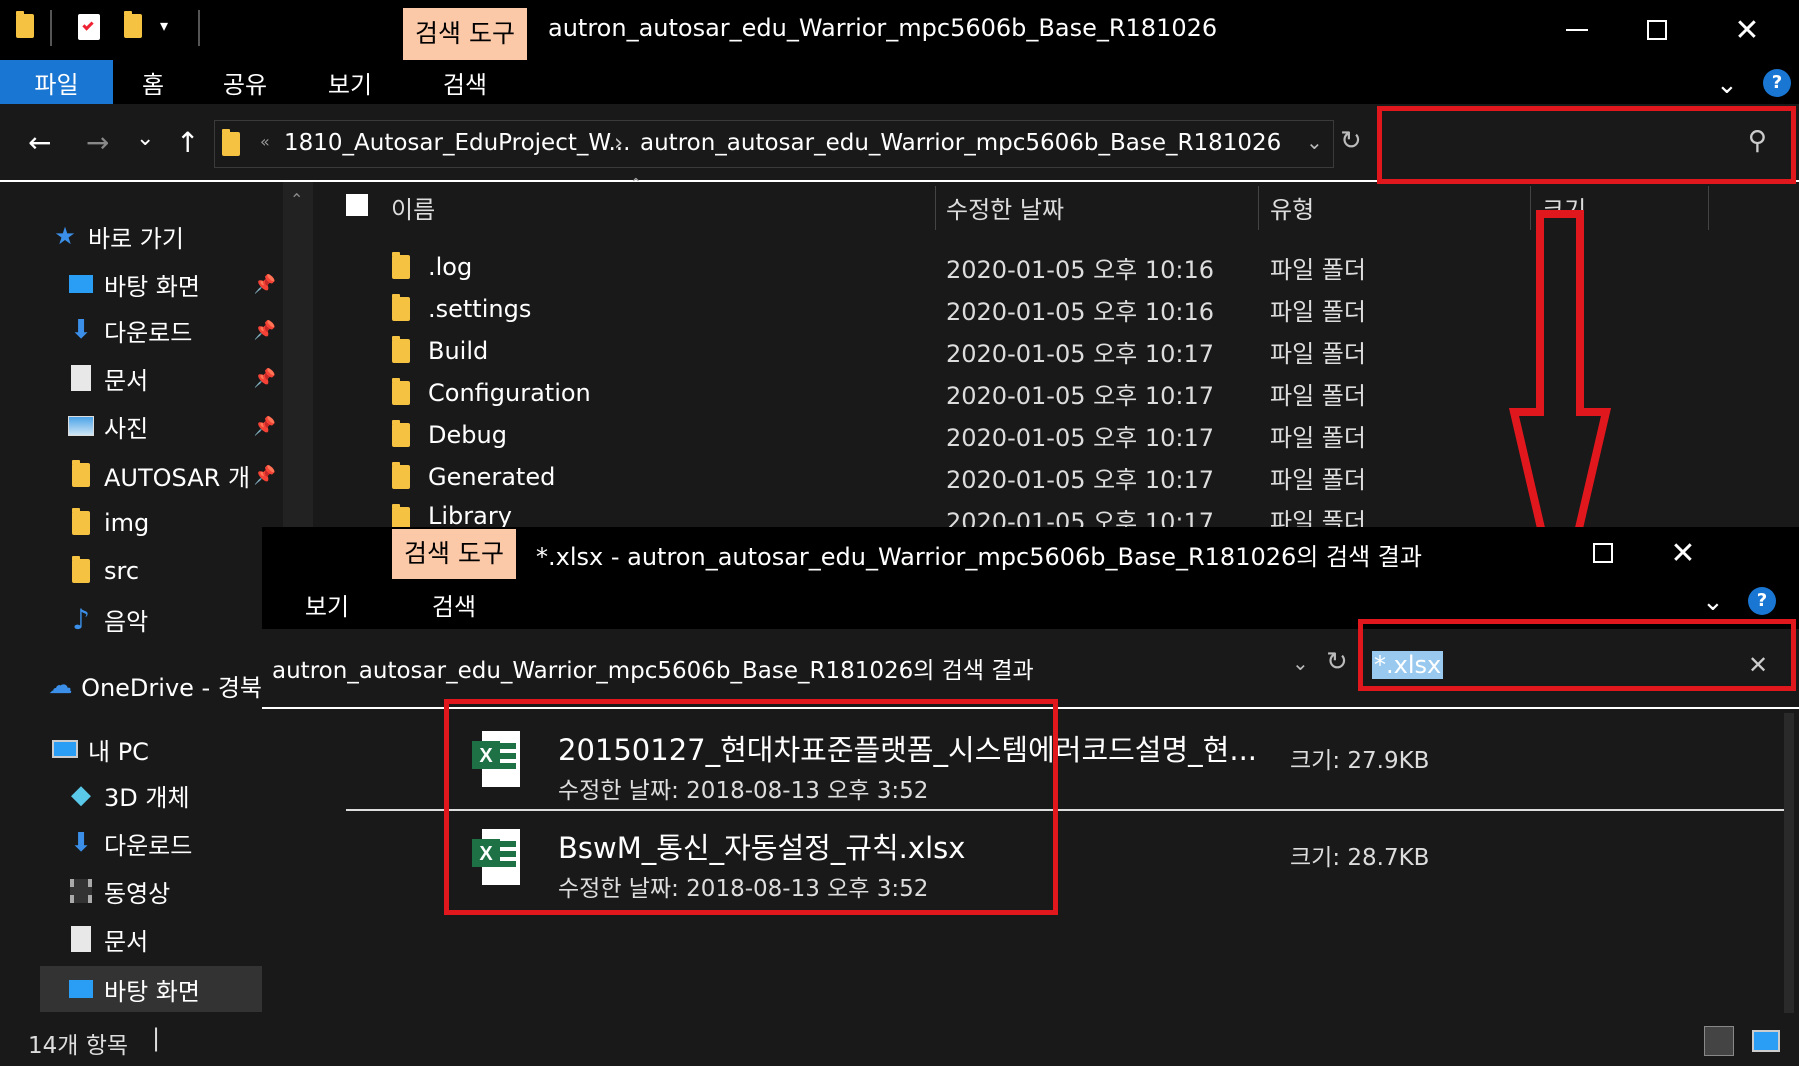 This screenshot has width=1799, height=1066. What do you see at coordinates (413, 207) in the screenshot?
I see `column-header-name: 이름` at bounding box center [413, 207].